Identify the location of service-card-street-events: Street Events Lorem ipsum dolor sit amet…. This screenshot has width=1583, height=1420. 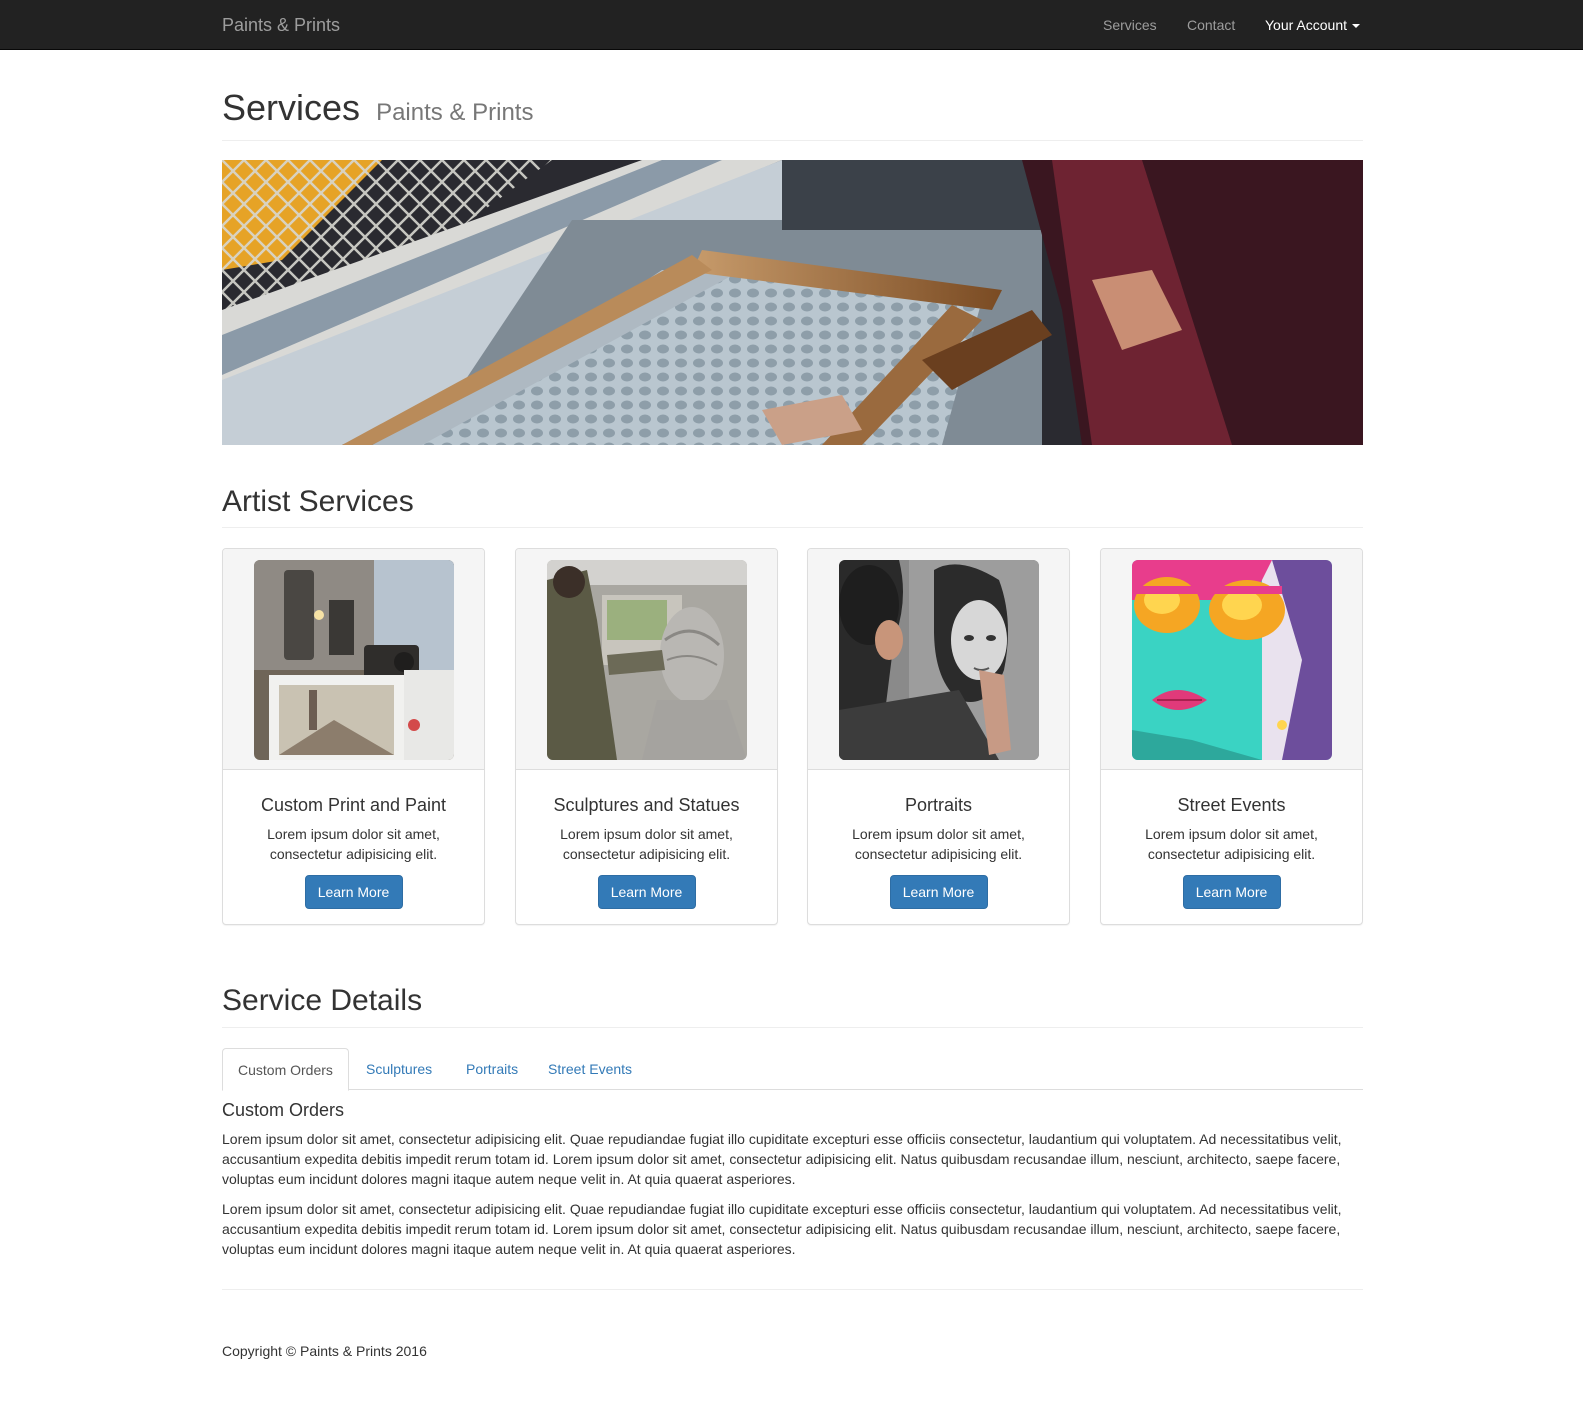
(1231, 736).